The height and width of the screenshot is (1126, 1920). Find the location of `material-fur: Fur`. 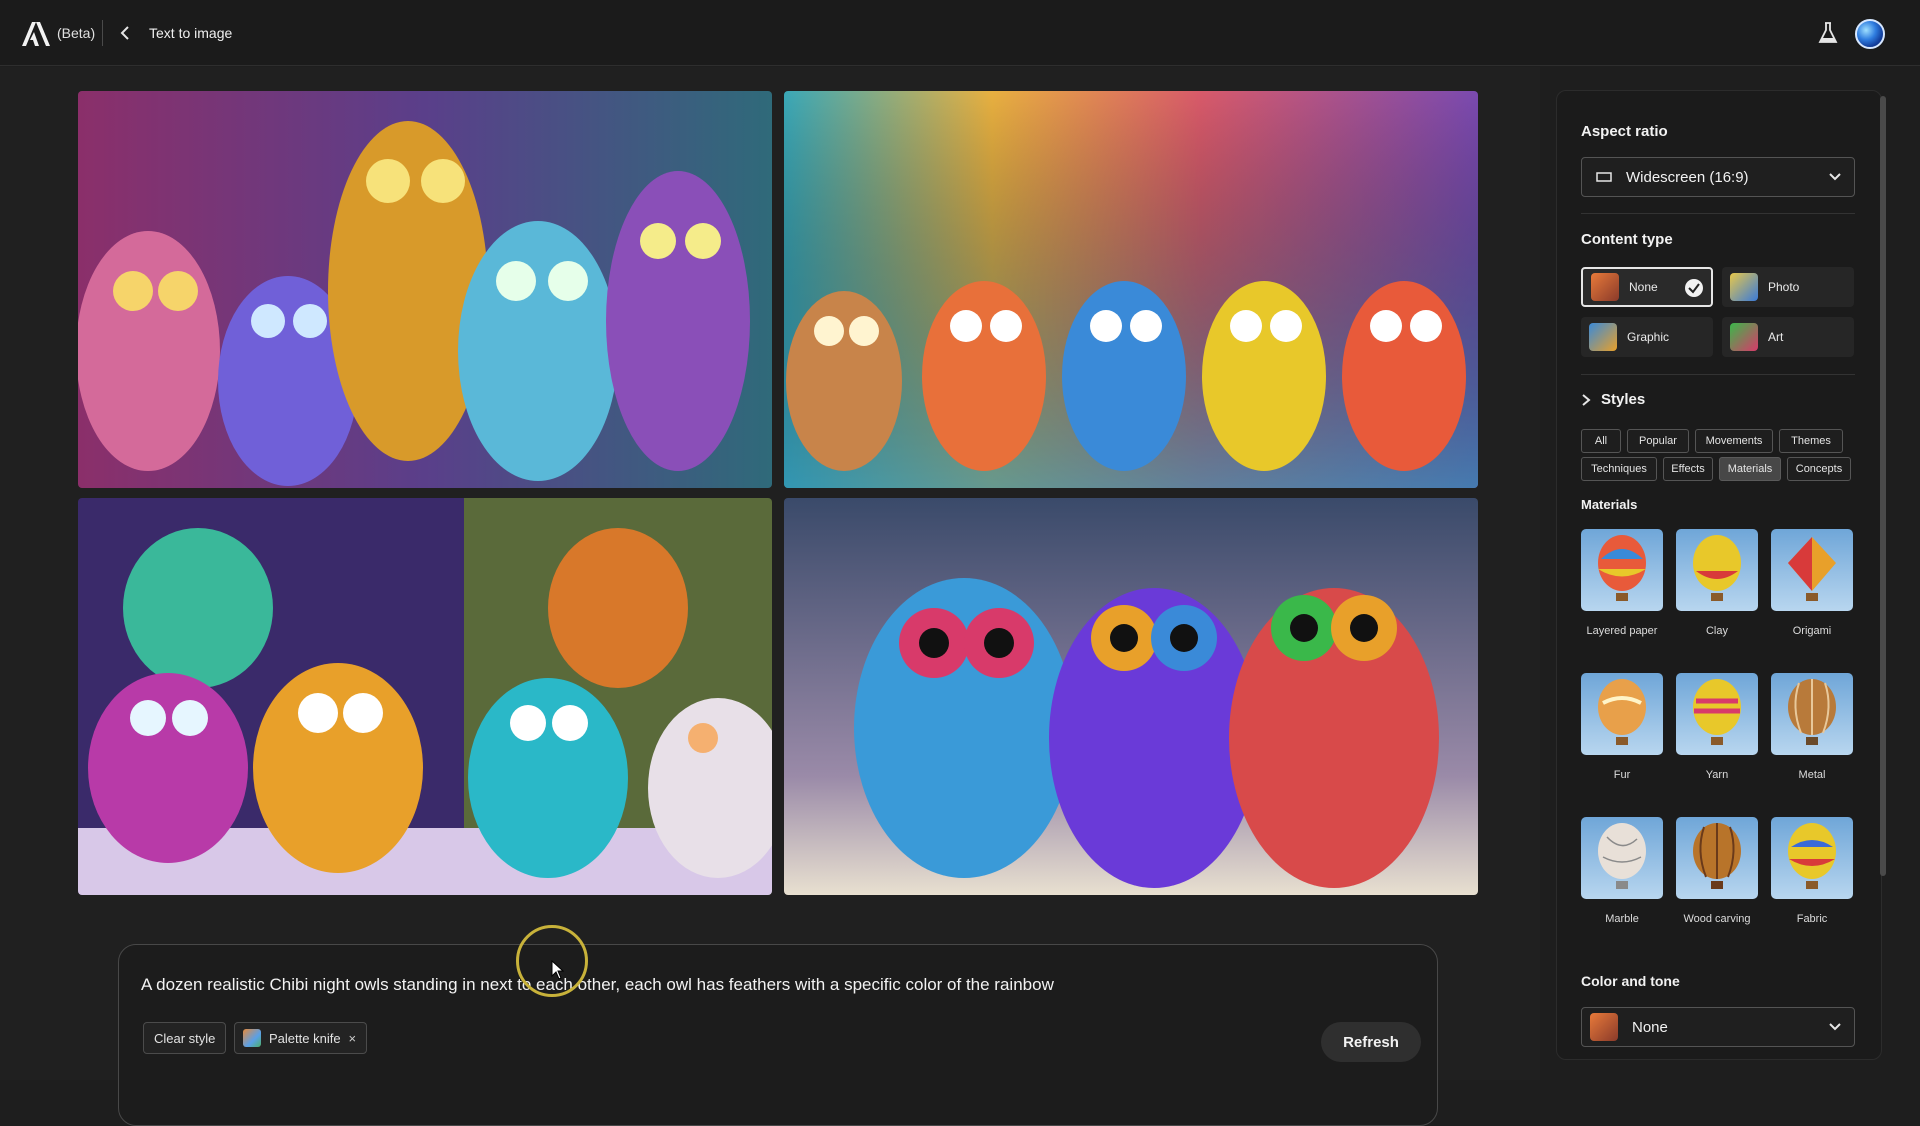

material-fur: Fur is located at coordinates (1622, 727).